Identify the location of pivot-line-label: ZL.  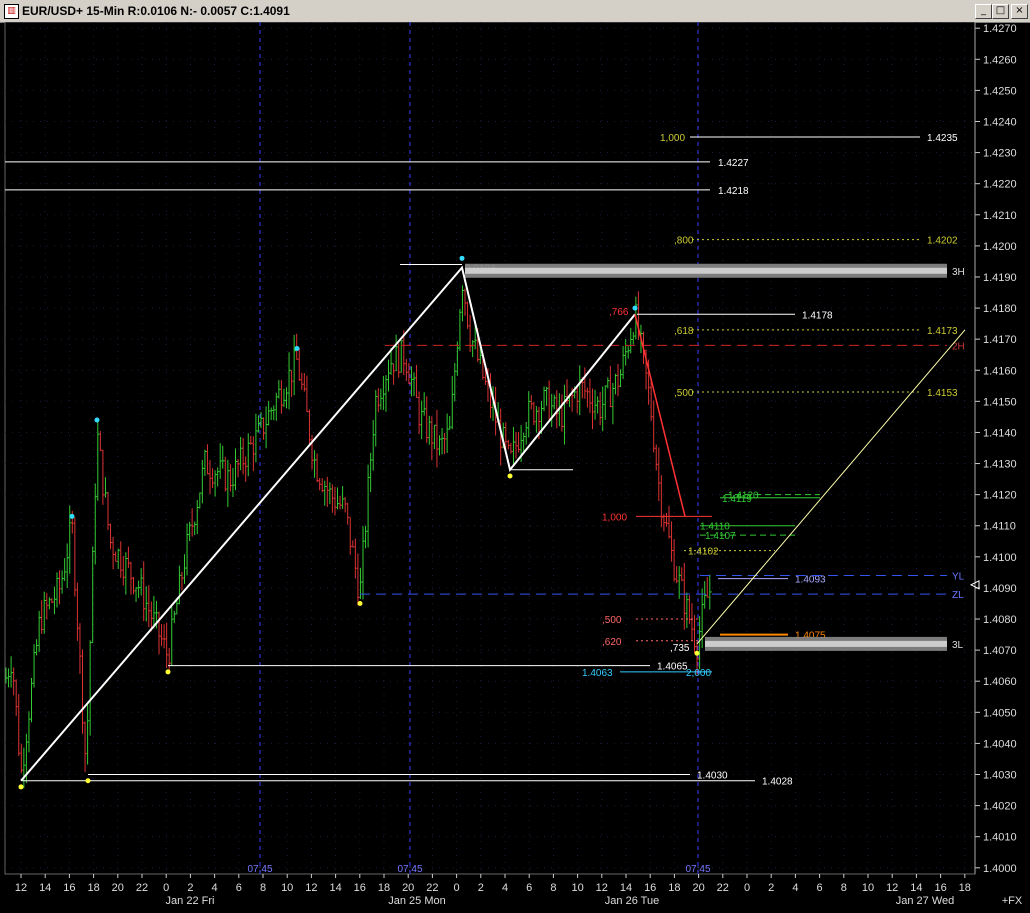
(958, 595).